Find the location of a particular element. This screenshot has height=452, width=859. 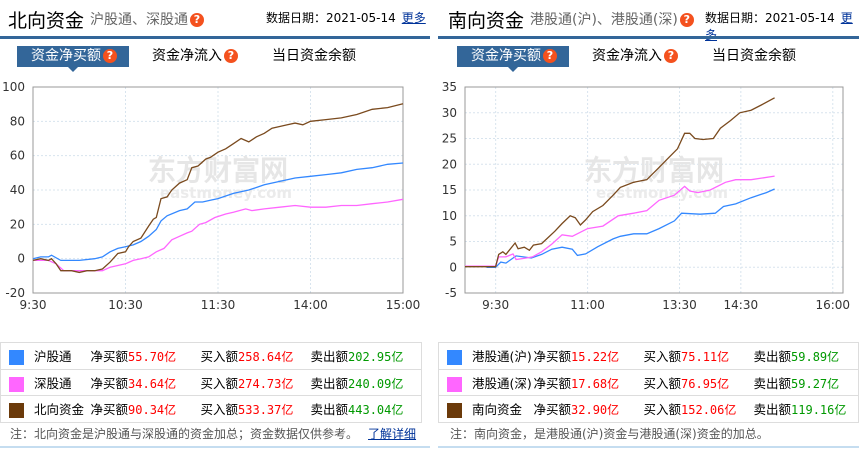

x-tick-label: 11:30 is located at coordinates (218, 305).